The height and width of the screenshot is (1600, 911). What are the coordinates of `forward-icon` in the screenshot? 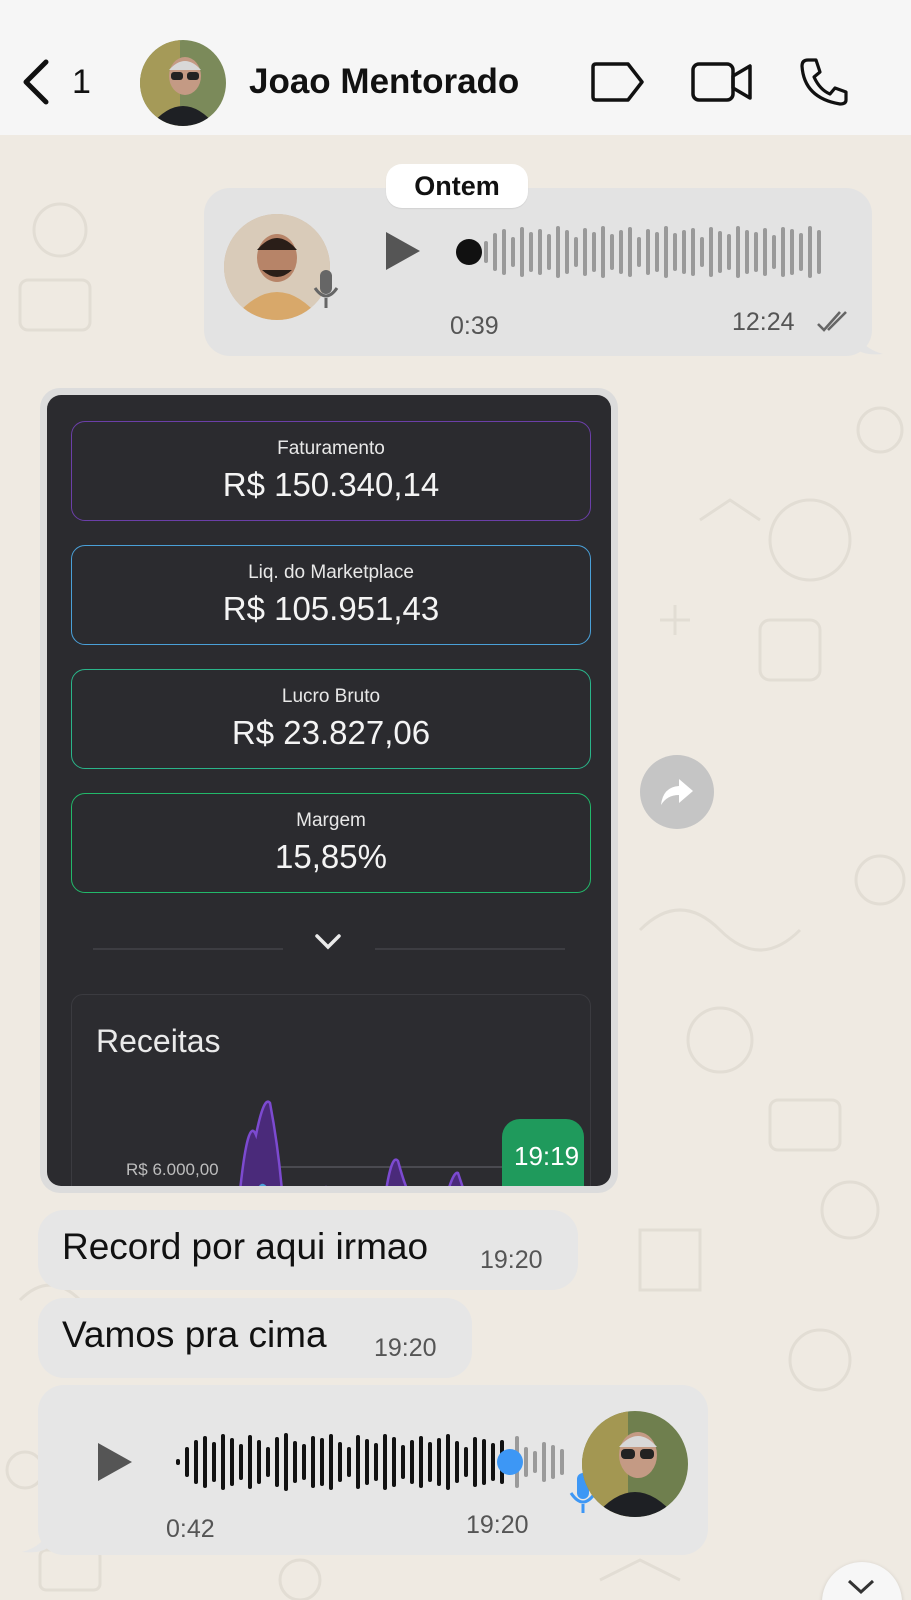 It's located at (677, 792).